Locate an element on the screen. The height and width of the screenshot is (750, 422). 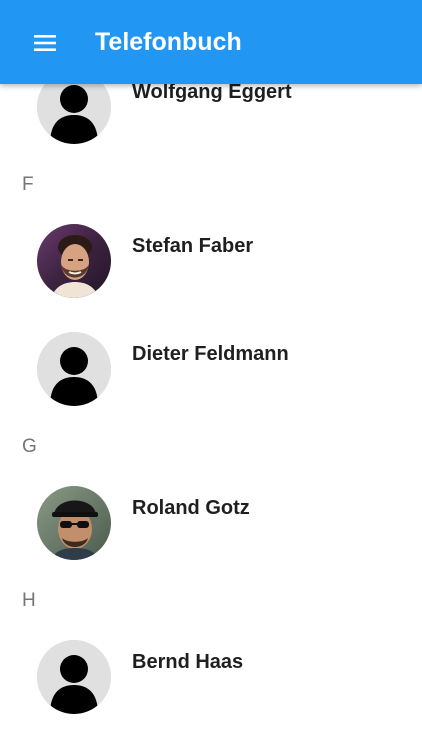
section-header-h: H is located at coordinates (29, 600).